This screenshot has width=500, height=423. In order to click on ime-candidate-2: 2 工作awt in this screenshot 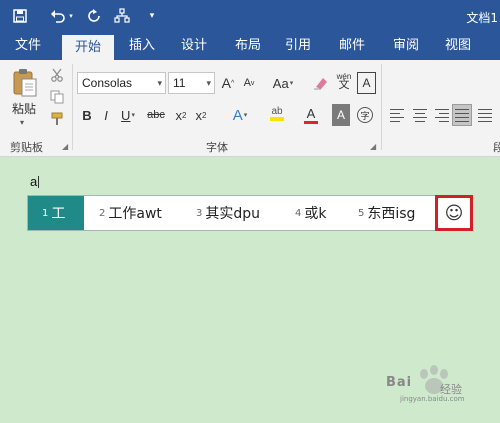, I will do `click(130, 213)`.